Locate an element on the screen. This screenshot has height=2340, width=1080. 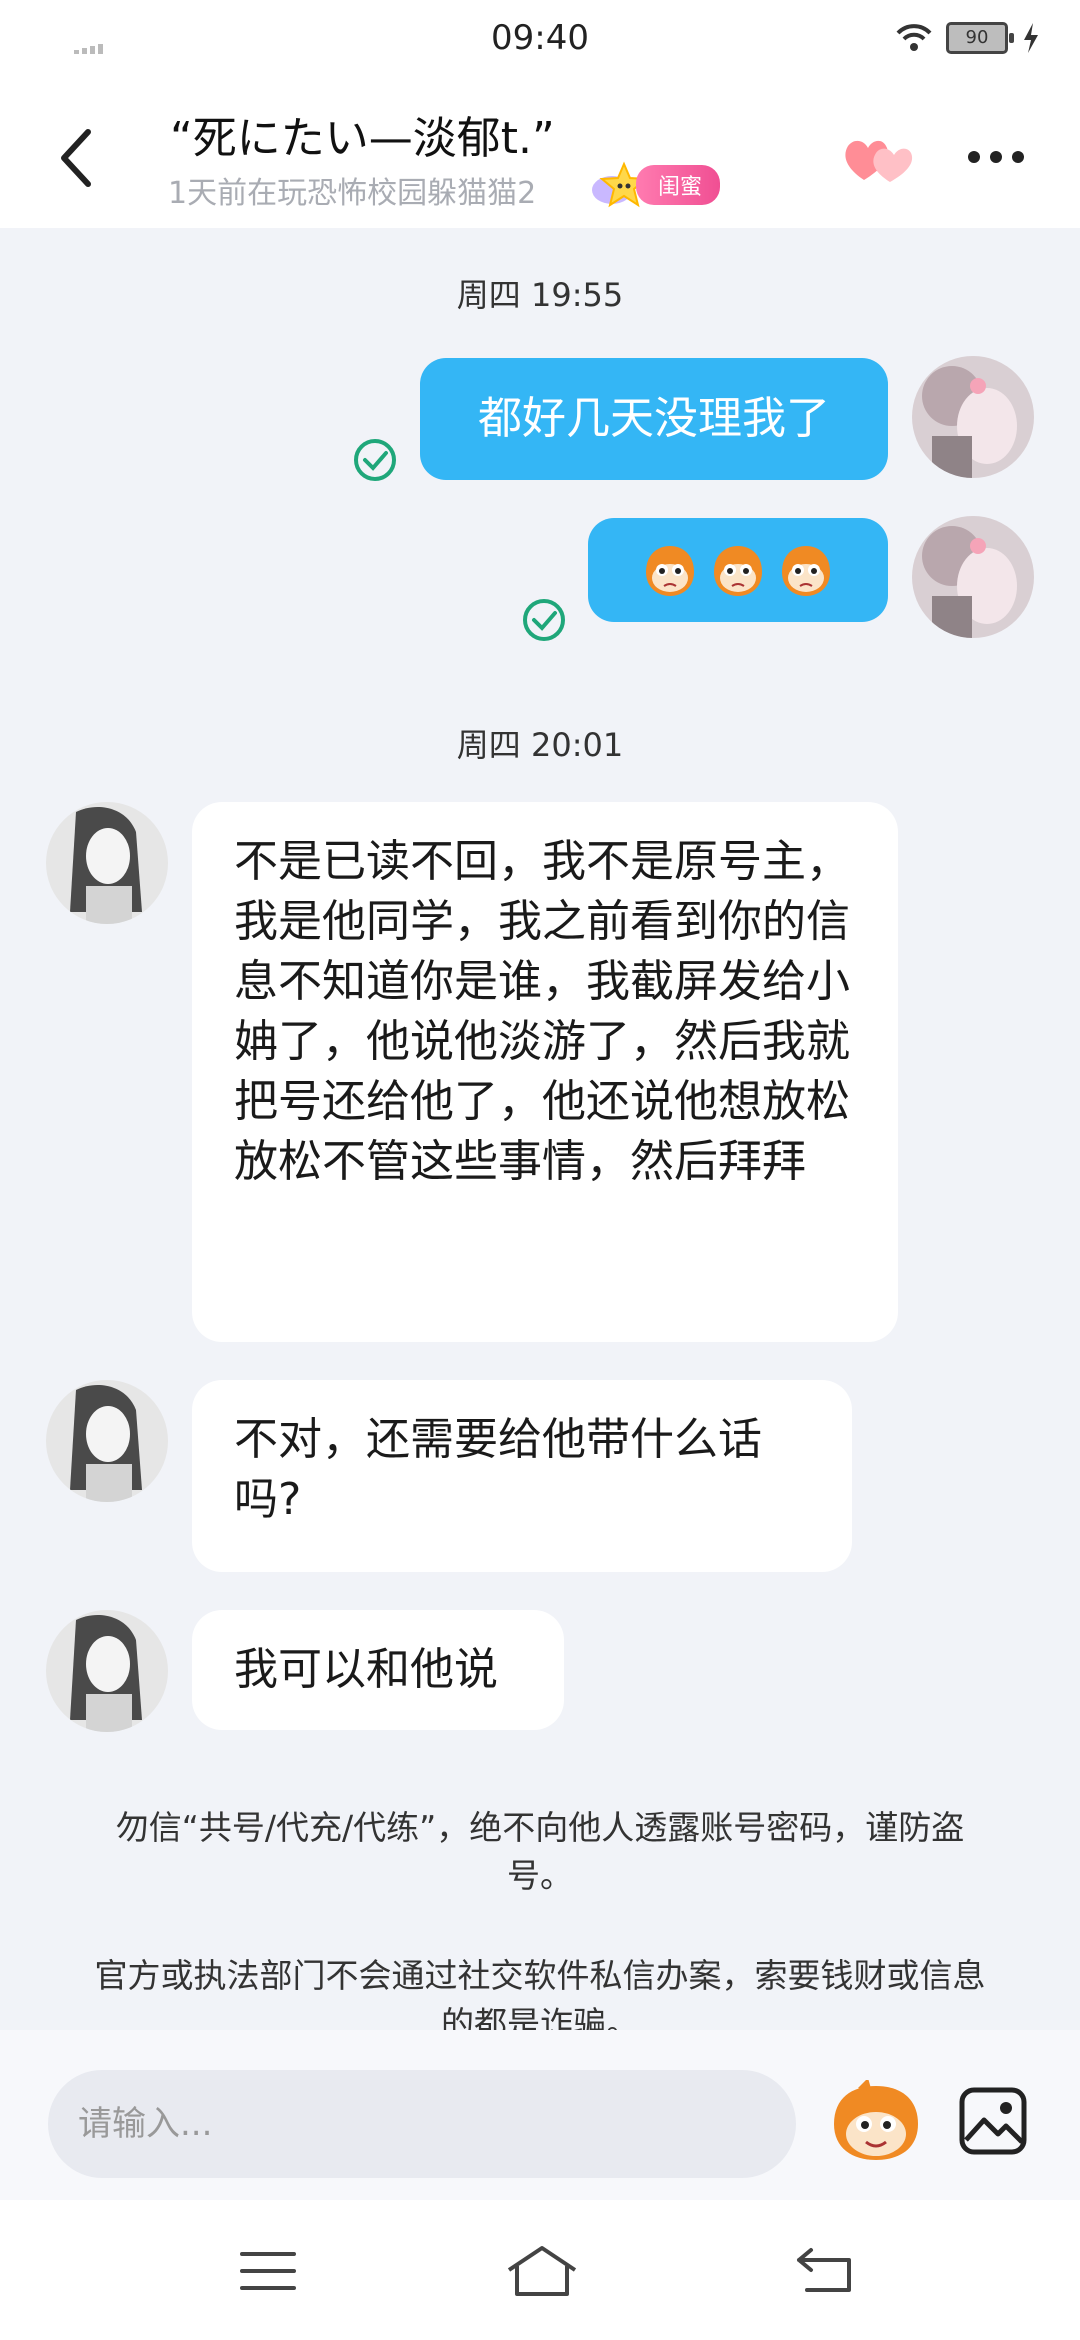
contact-status: 1天前在玩恐怖校园躲猫猫2 is located at coordinates (352, 193).